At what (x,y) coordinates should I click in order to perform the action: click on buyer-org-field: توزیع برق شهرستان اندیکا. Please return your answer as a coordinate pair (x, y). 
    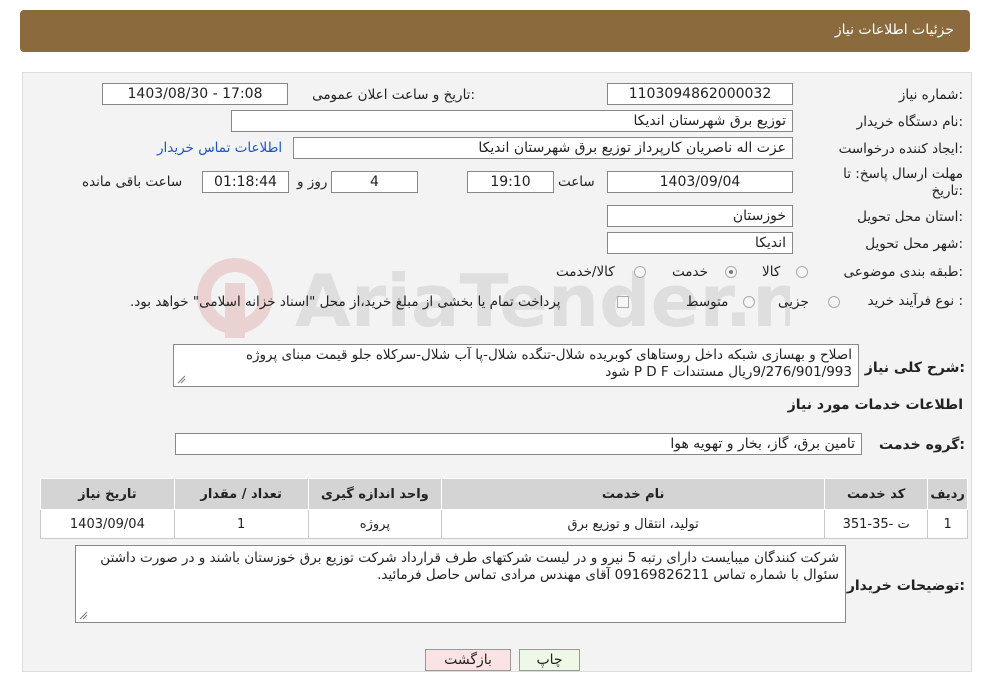
    Looking at the image, I should click on (512, 121).